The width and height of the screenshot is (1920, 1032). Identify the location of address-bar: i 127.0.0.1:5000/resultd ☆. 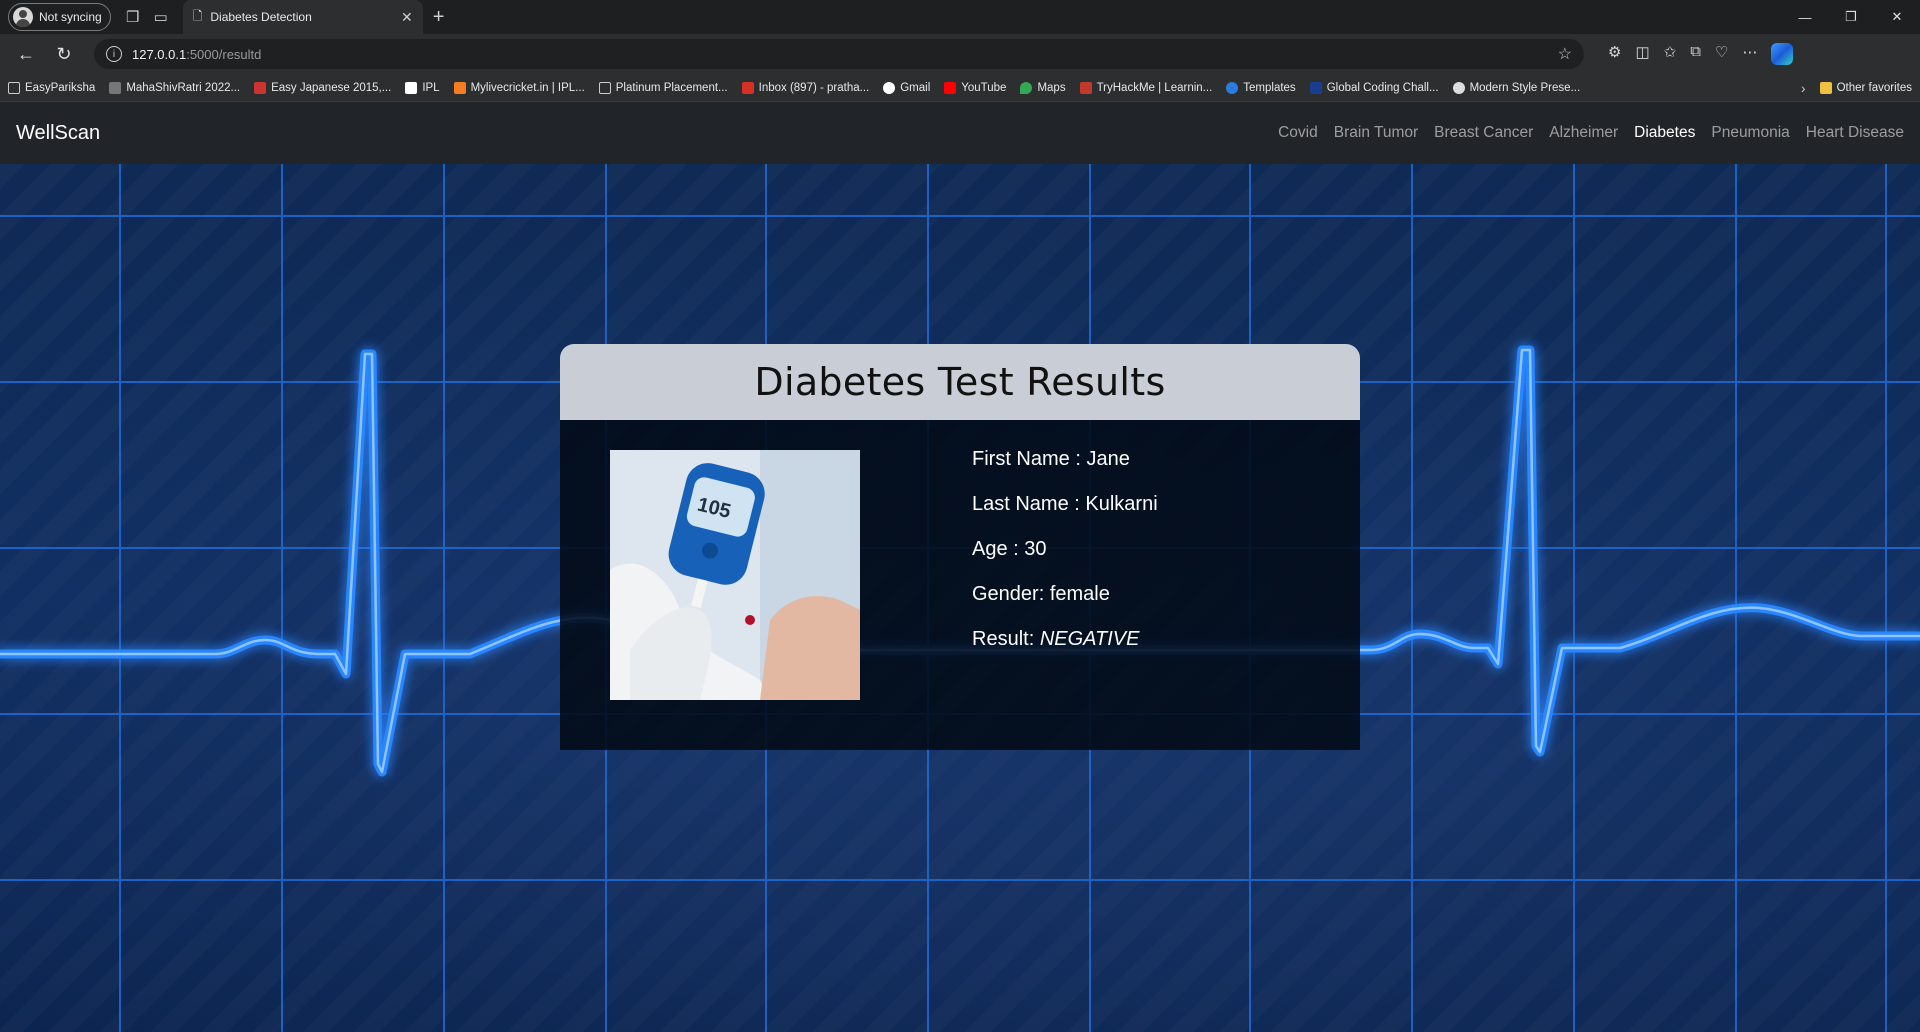
(839, 54).